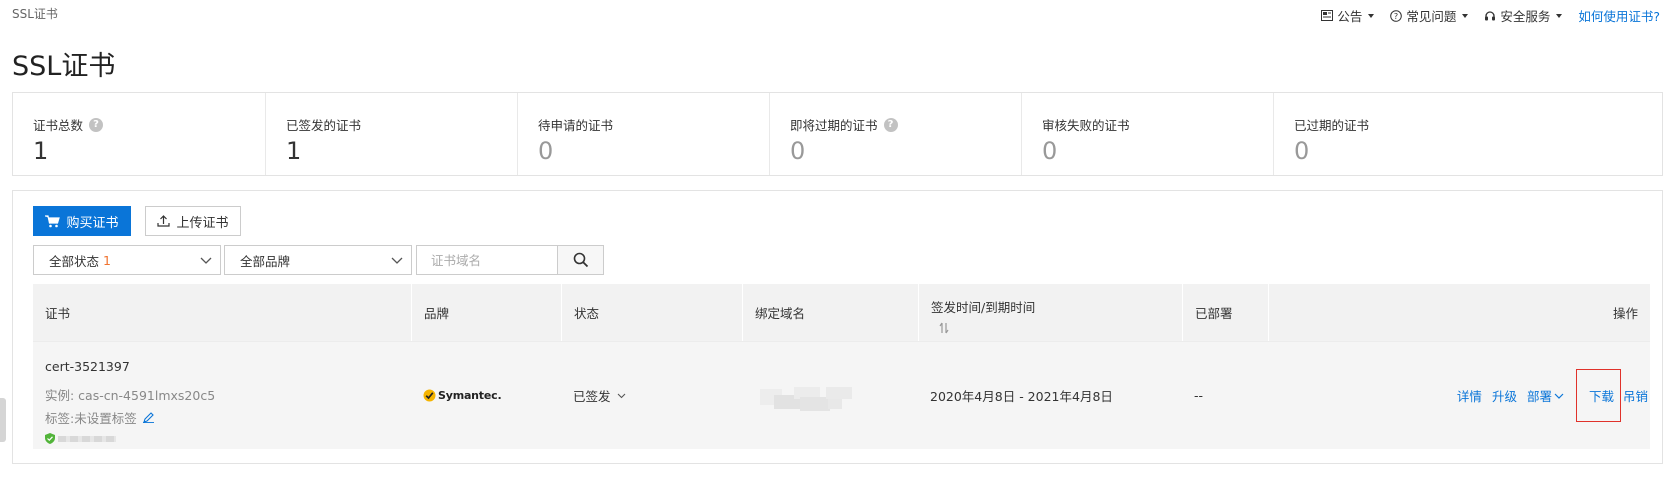 The image size is (1670, 503). Describe the element at coordinates (265, 261) in the screenshot. I see `brand-filter-label: 全部品牌` at that location.